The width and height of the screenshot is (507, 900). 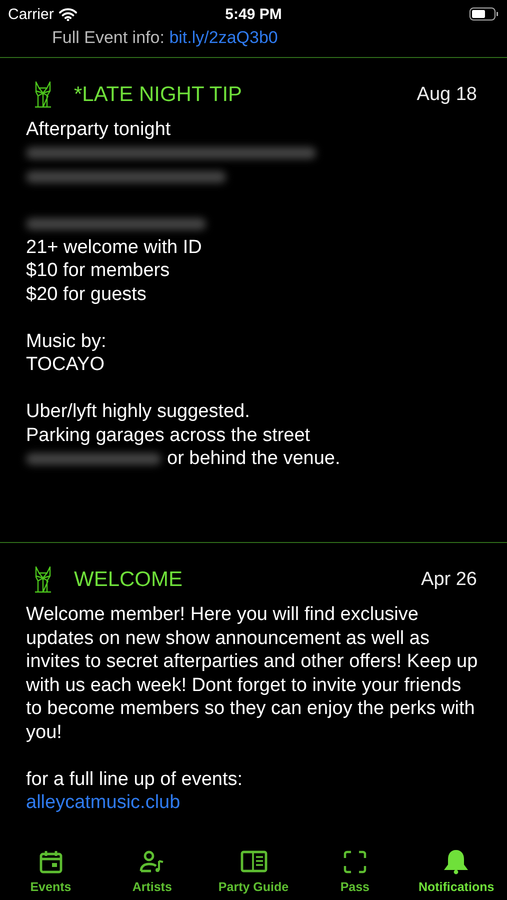 I want to click on tab-item: Party Guide, so click(x=253, y=864).